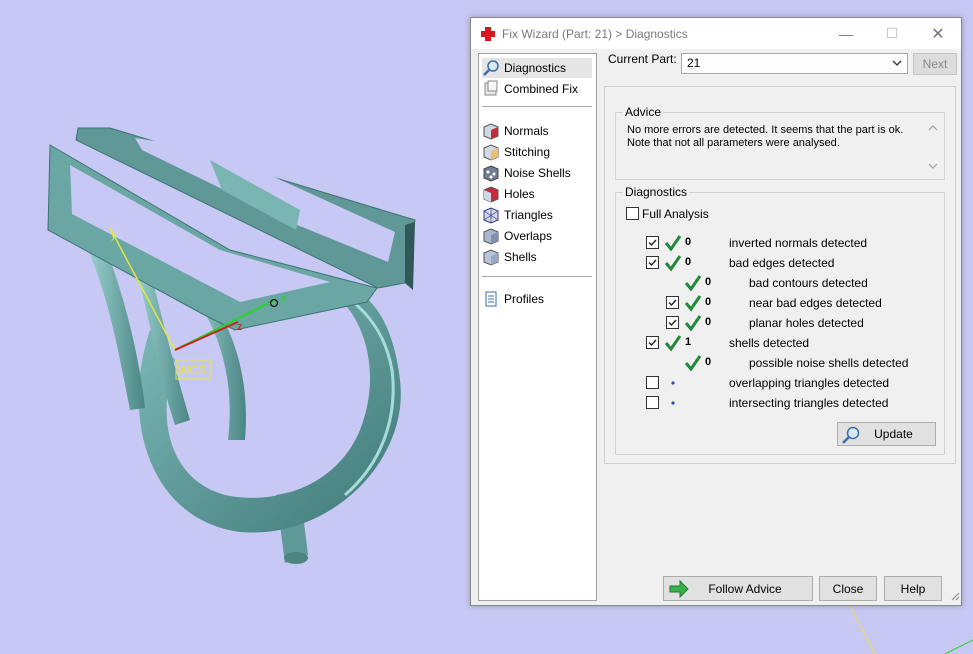 This screenshot has width=973, height=654. I want to click on nav-item-triangles: Triangles, so click(537, 215).